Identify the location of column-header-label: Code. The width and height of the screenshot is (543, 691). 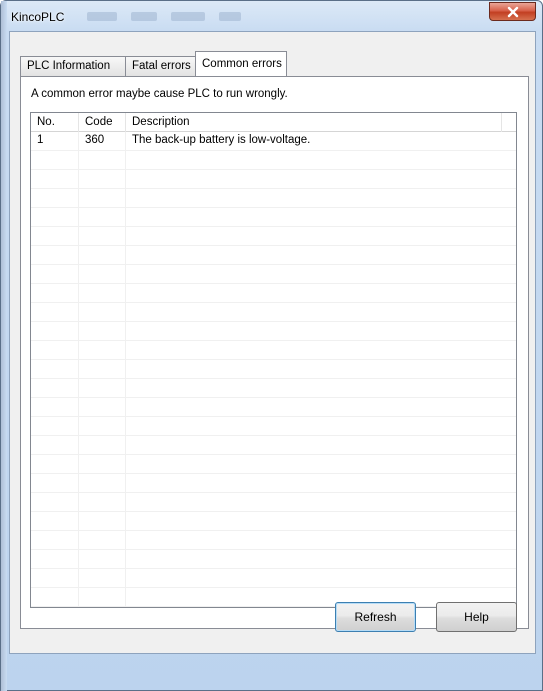
(99, 122).